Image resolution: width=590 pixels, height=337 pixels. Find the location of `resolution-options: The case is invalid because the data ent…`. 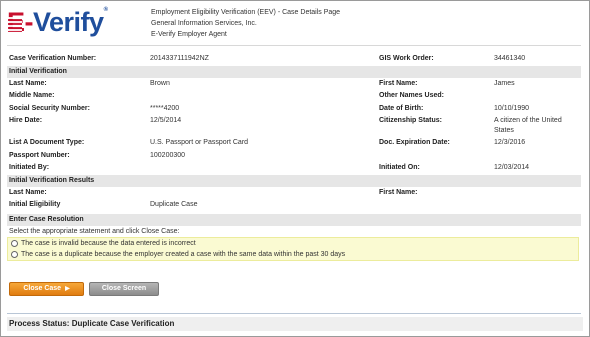

resolution-options: The case is invalid because the data ent… is located at coordinates (293, 248).